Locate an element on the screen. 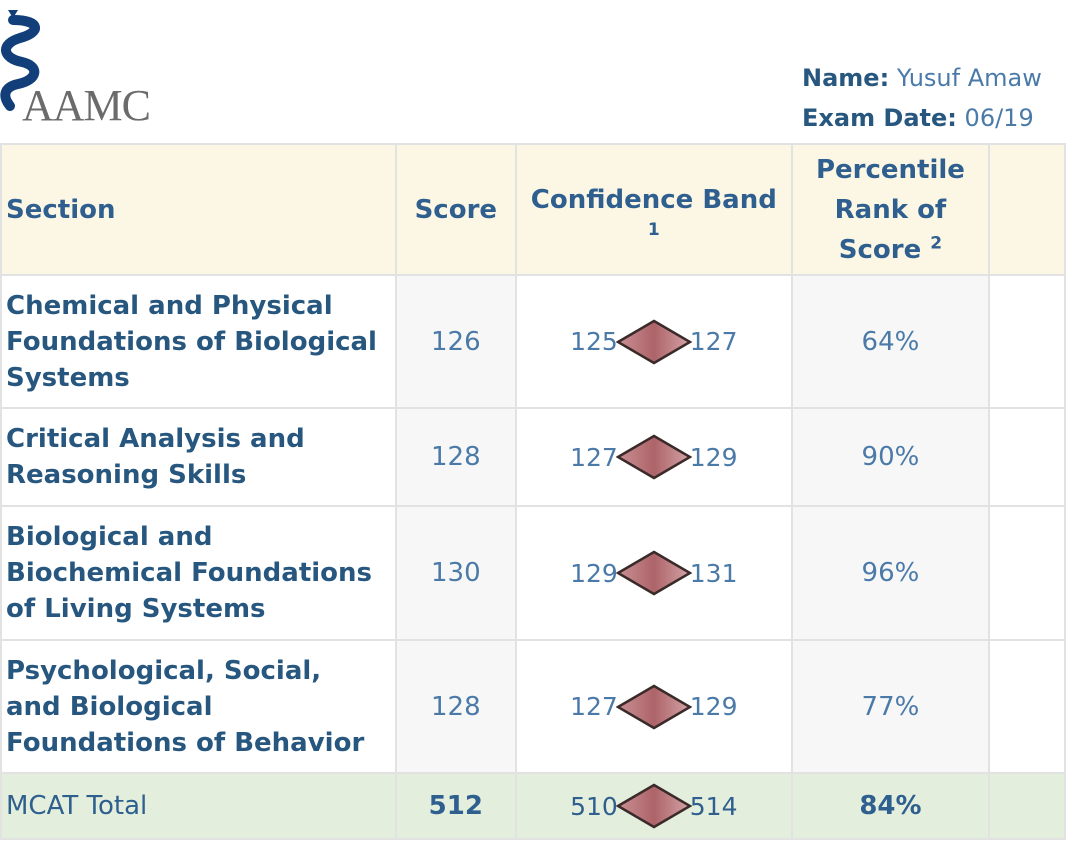 Image resolution: width=1066 pixels, height=852 pixels. section-name-line: Chemical and Physical is located at coordinates (169, 305).